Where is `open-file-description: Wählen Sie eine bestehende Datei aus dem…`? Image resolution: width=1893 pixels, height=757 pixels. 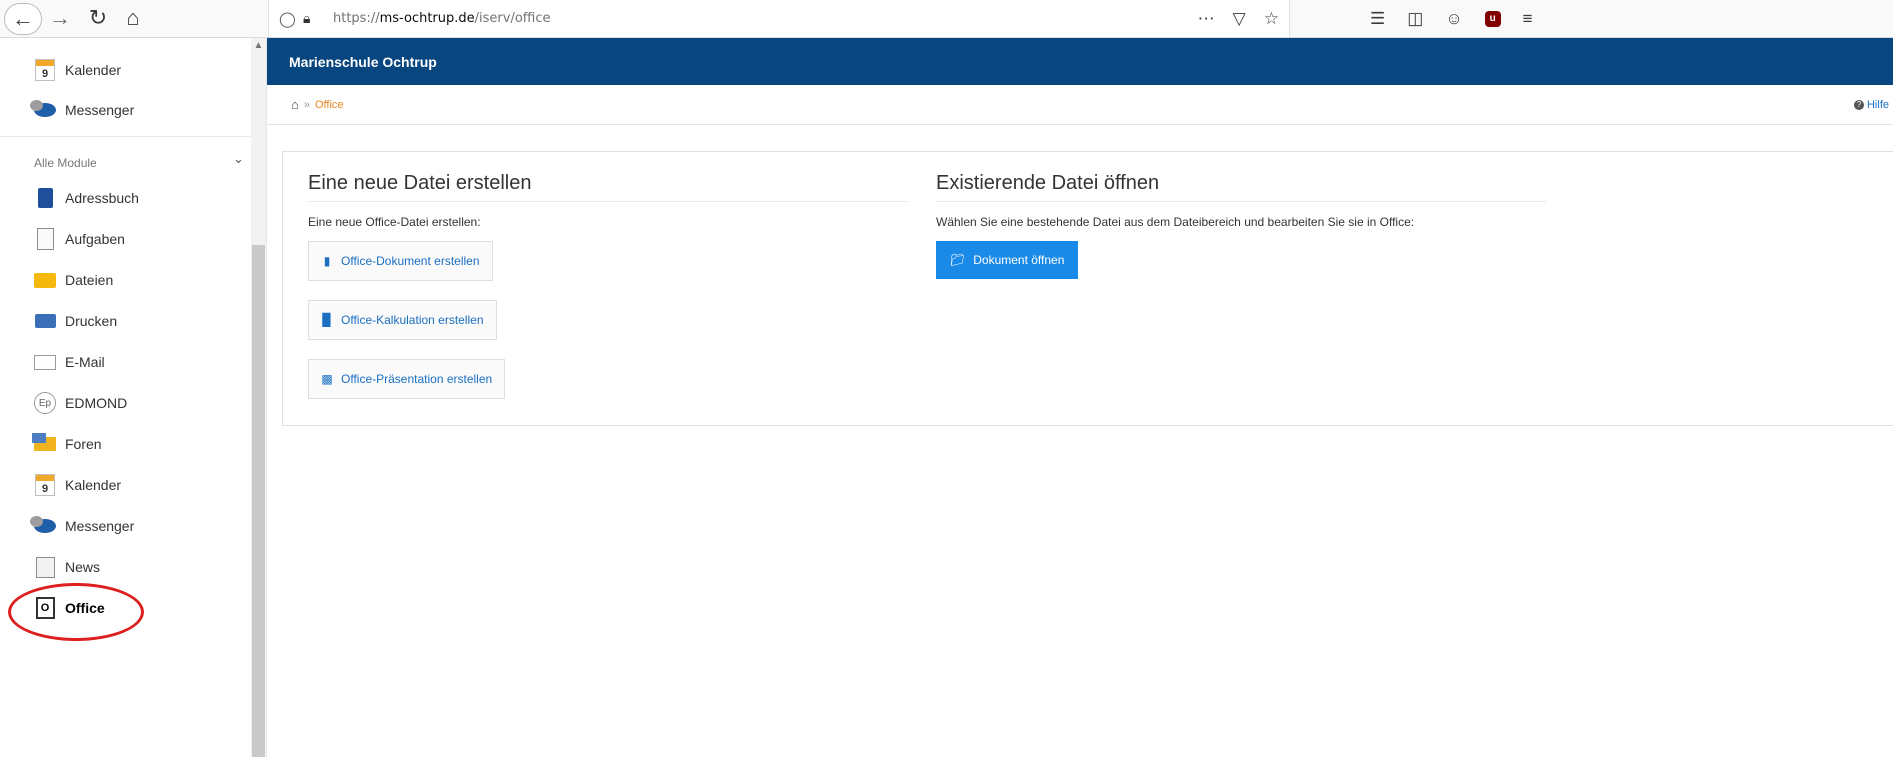 open-file-description: Wählen Sie eine bestehende Datei aus dem… is located at coordinates (1175, 222).